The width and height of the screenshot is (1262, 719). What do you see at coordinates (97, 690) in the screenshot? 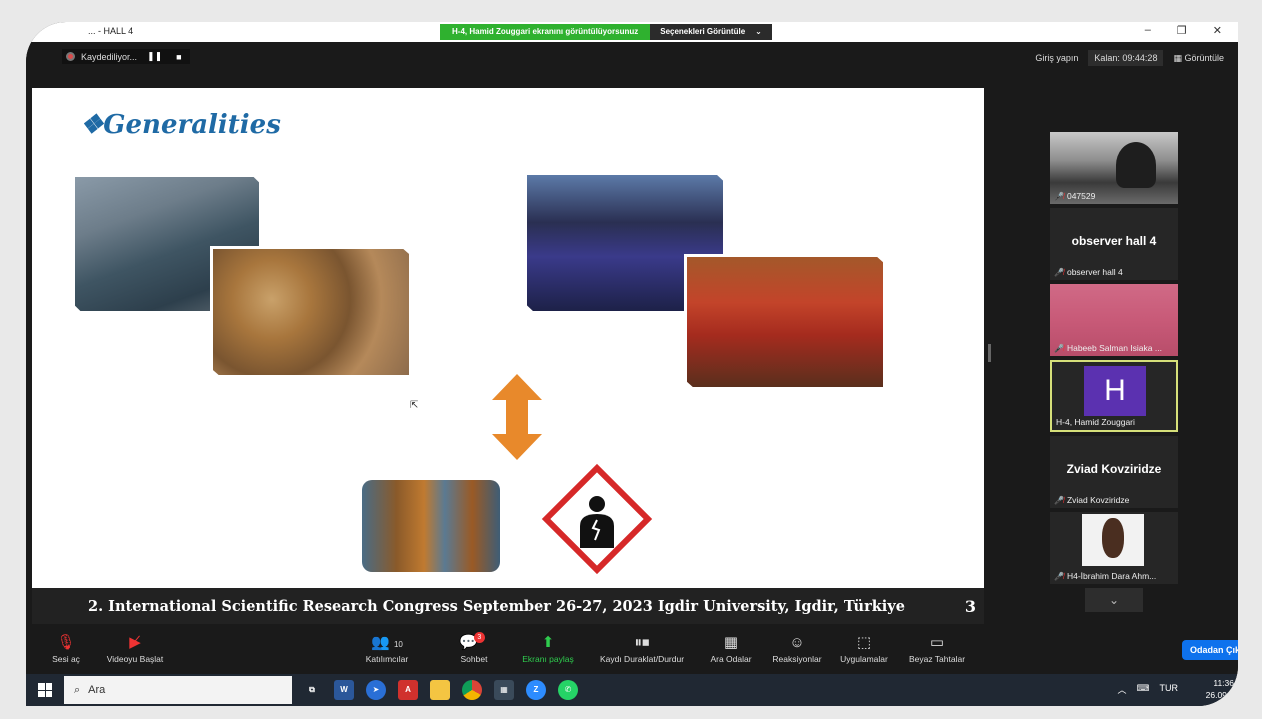
I see `search-placeholder: Ara` at bounding box center [97, 690].